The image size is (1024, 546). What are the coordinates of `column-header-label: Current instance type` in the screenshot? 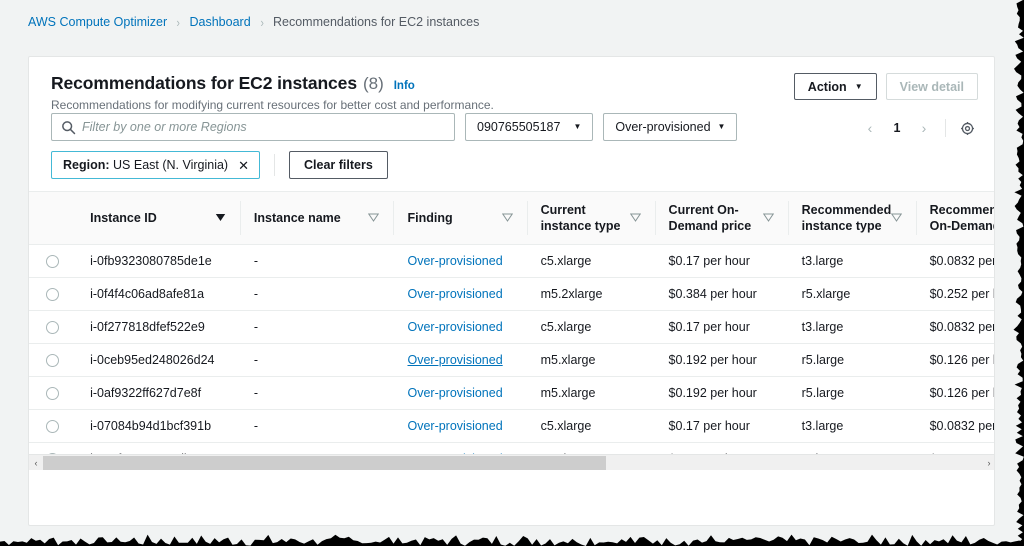 It's located at (580, 217).